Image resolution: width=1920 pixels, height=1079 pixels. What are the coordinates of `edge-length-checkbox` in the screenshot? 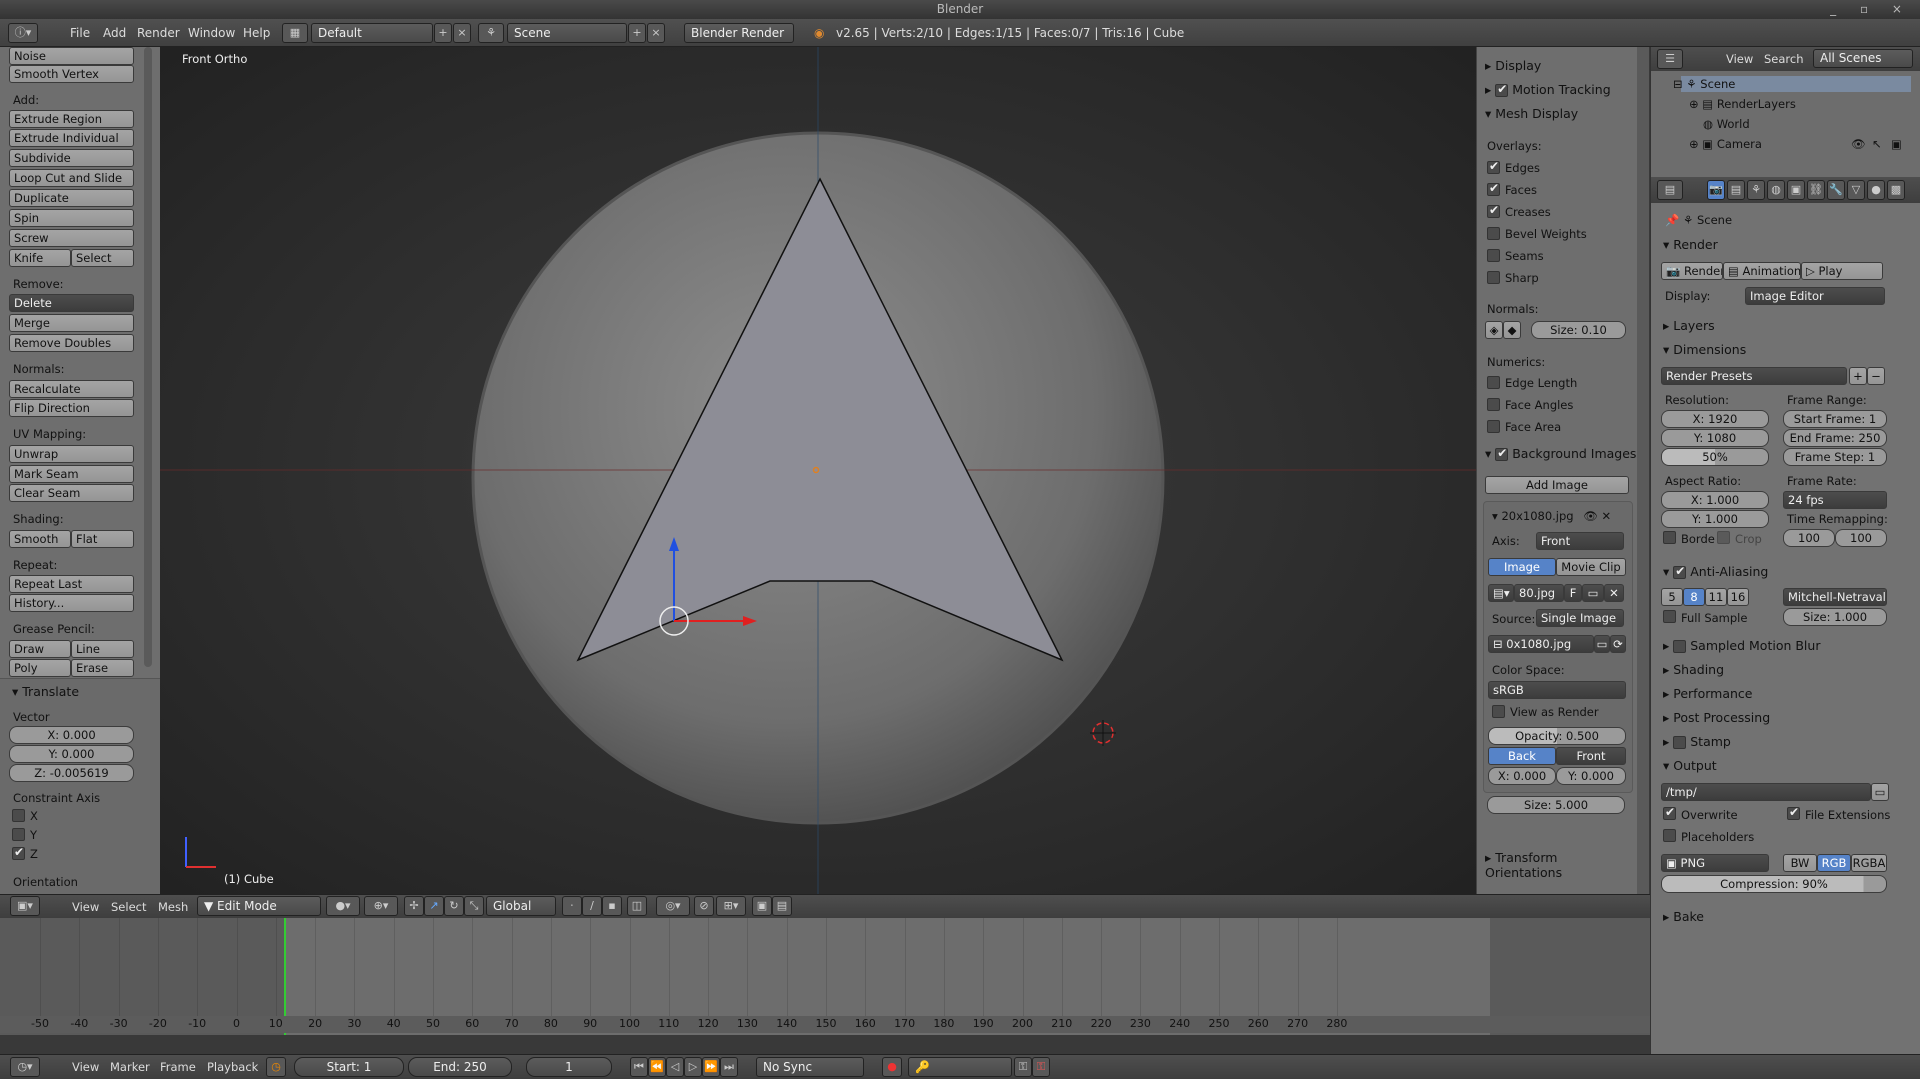 It's located at (1493, 382).